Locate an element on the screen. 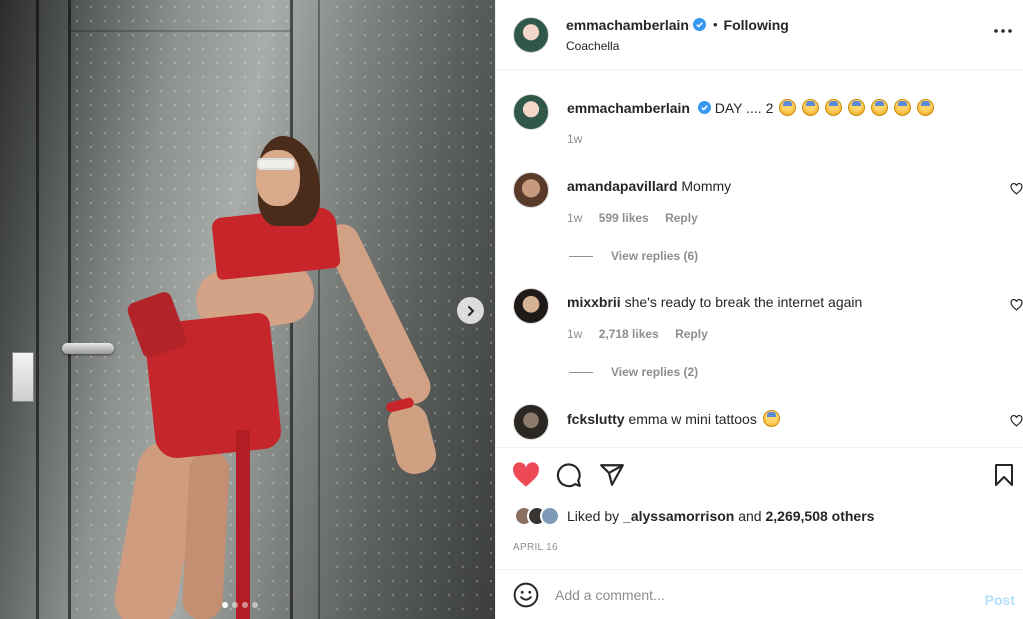  view-replies-button: View replies (6) is located at coordinates (633, 256).